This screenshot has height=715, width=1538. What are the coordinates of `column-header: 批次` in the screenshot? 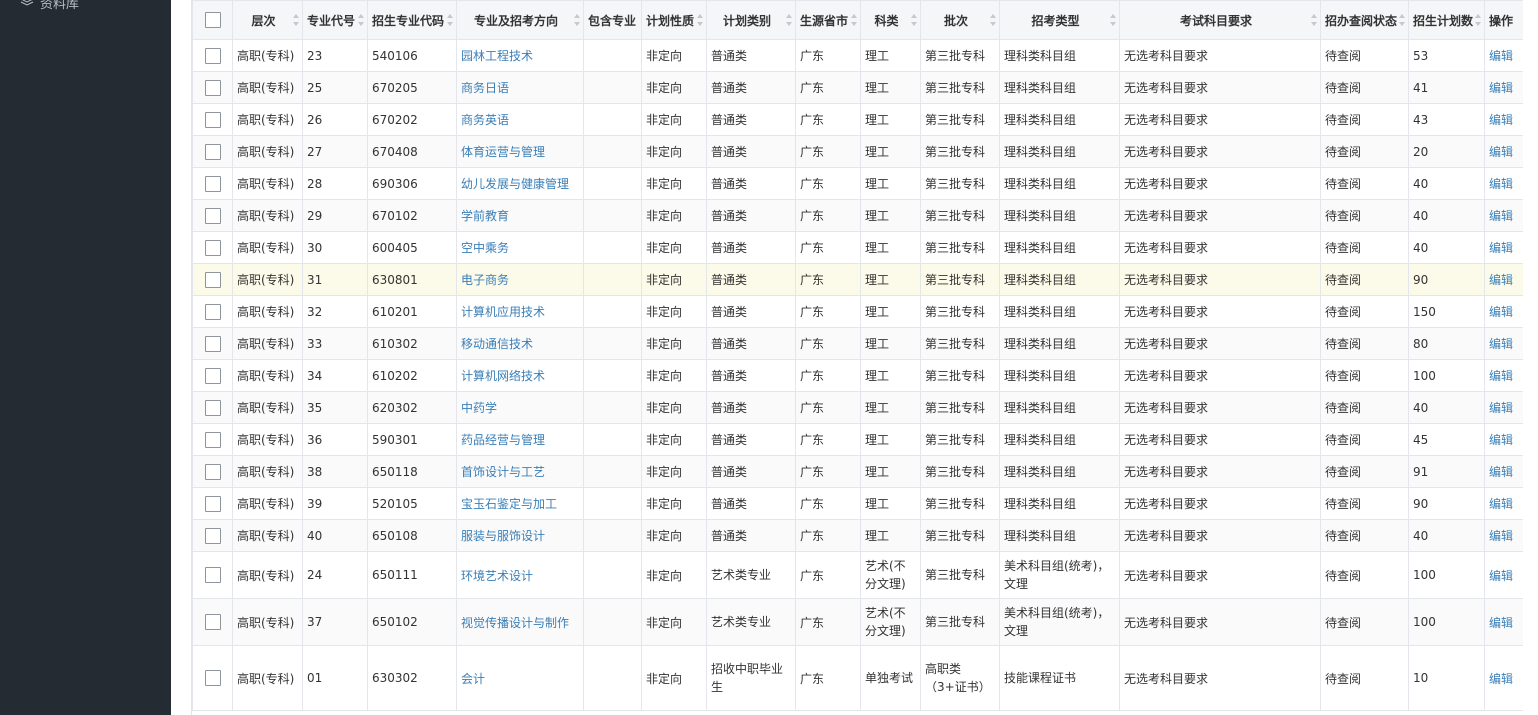 It's located at (960, 20).